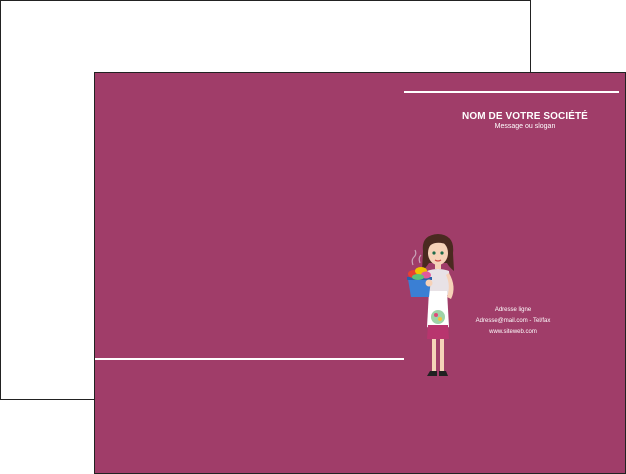  Describe the element at coordinates (511, 92) in the screenshot. I see `top-divider-line` at that location.